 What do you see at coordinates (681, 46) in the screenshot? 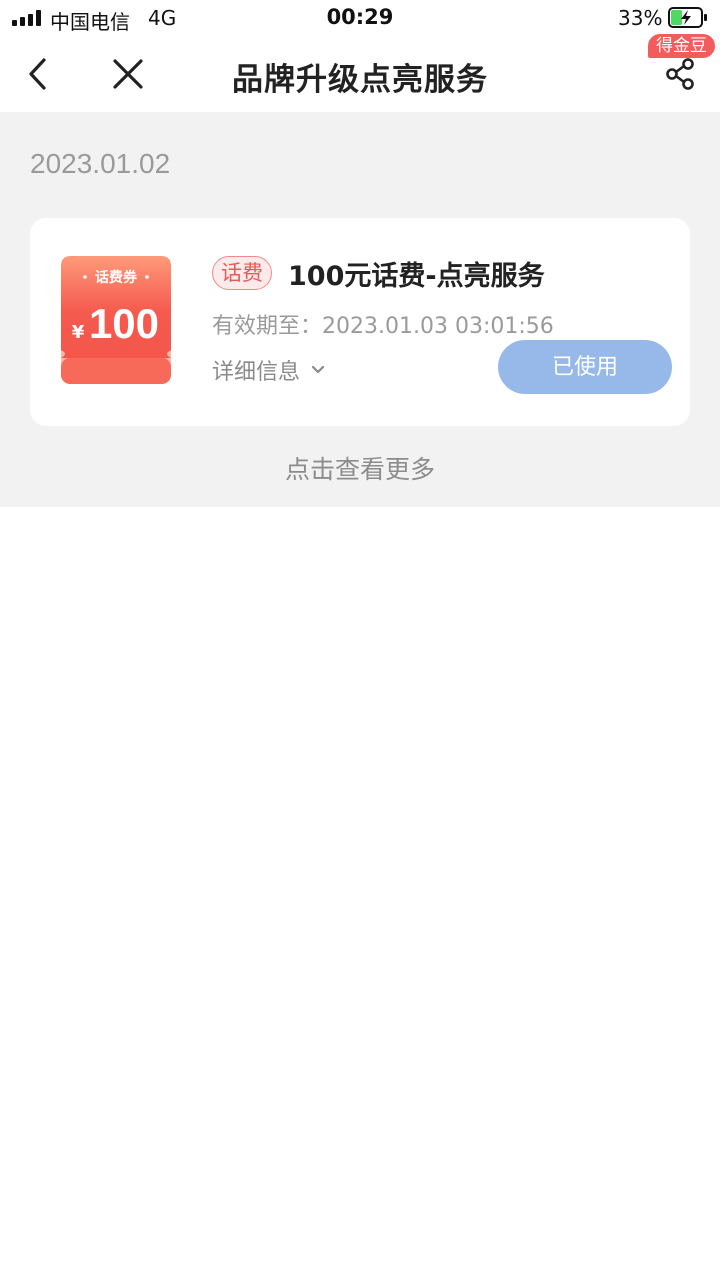
I see `gold-bean-badge: 得金豆` at bounding box center [681, 46].